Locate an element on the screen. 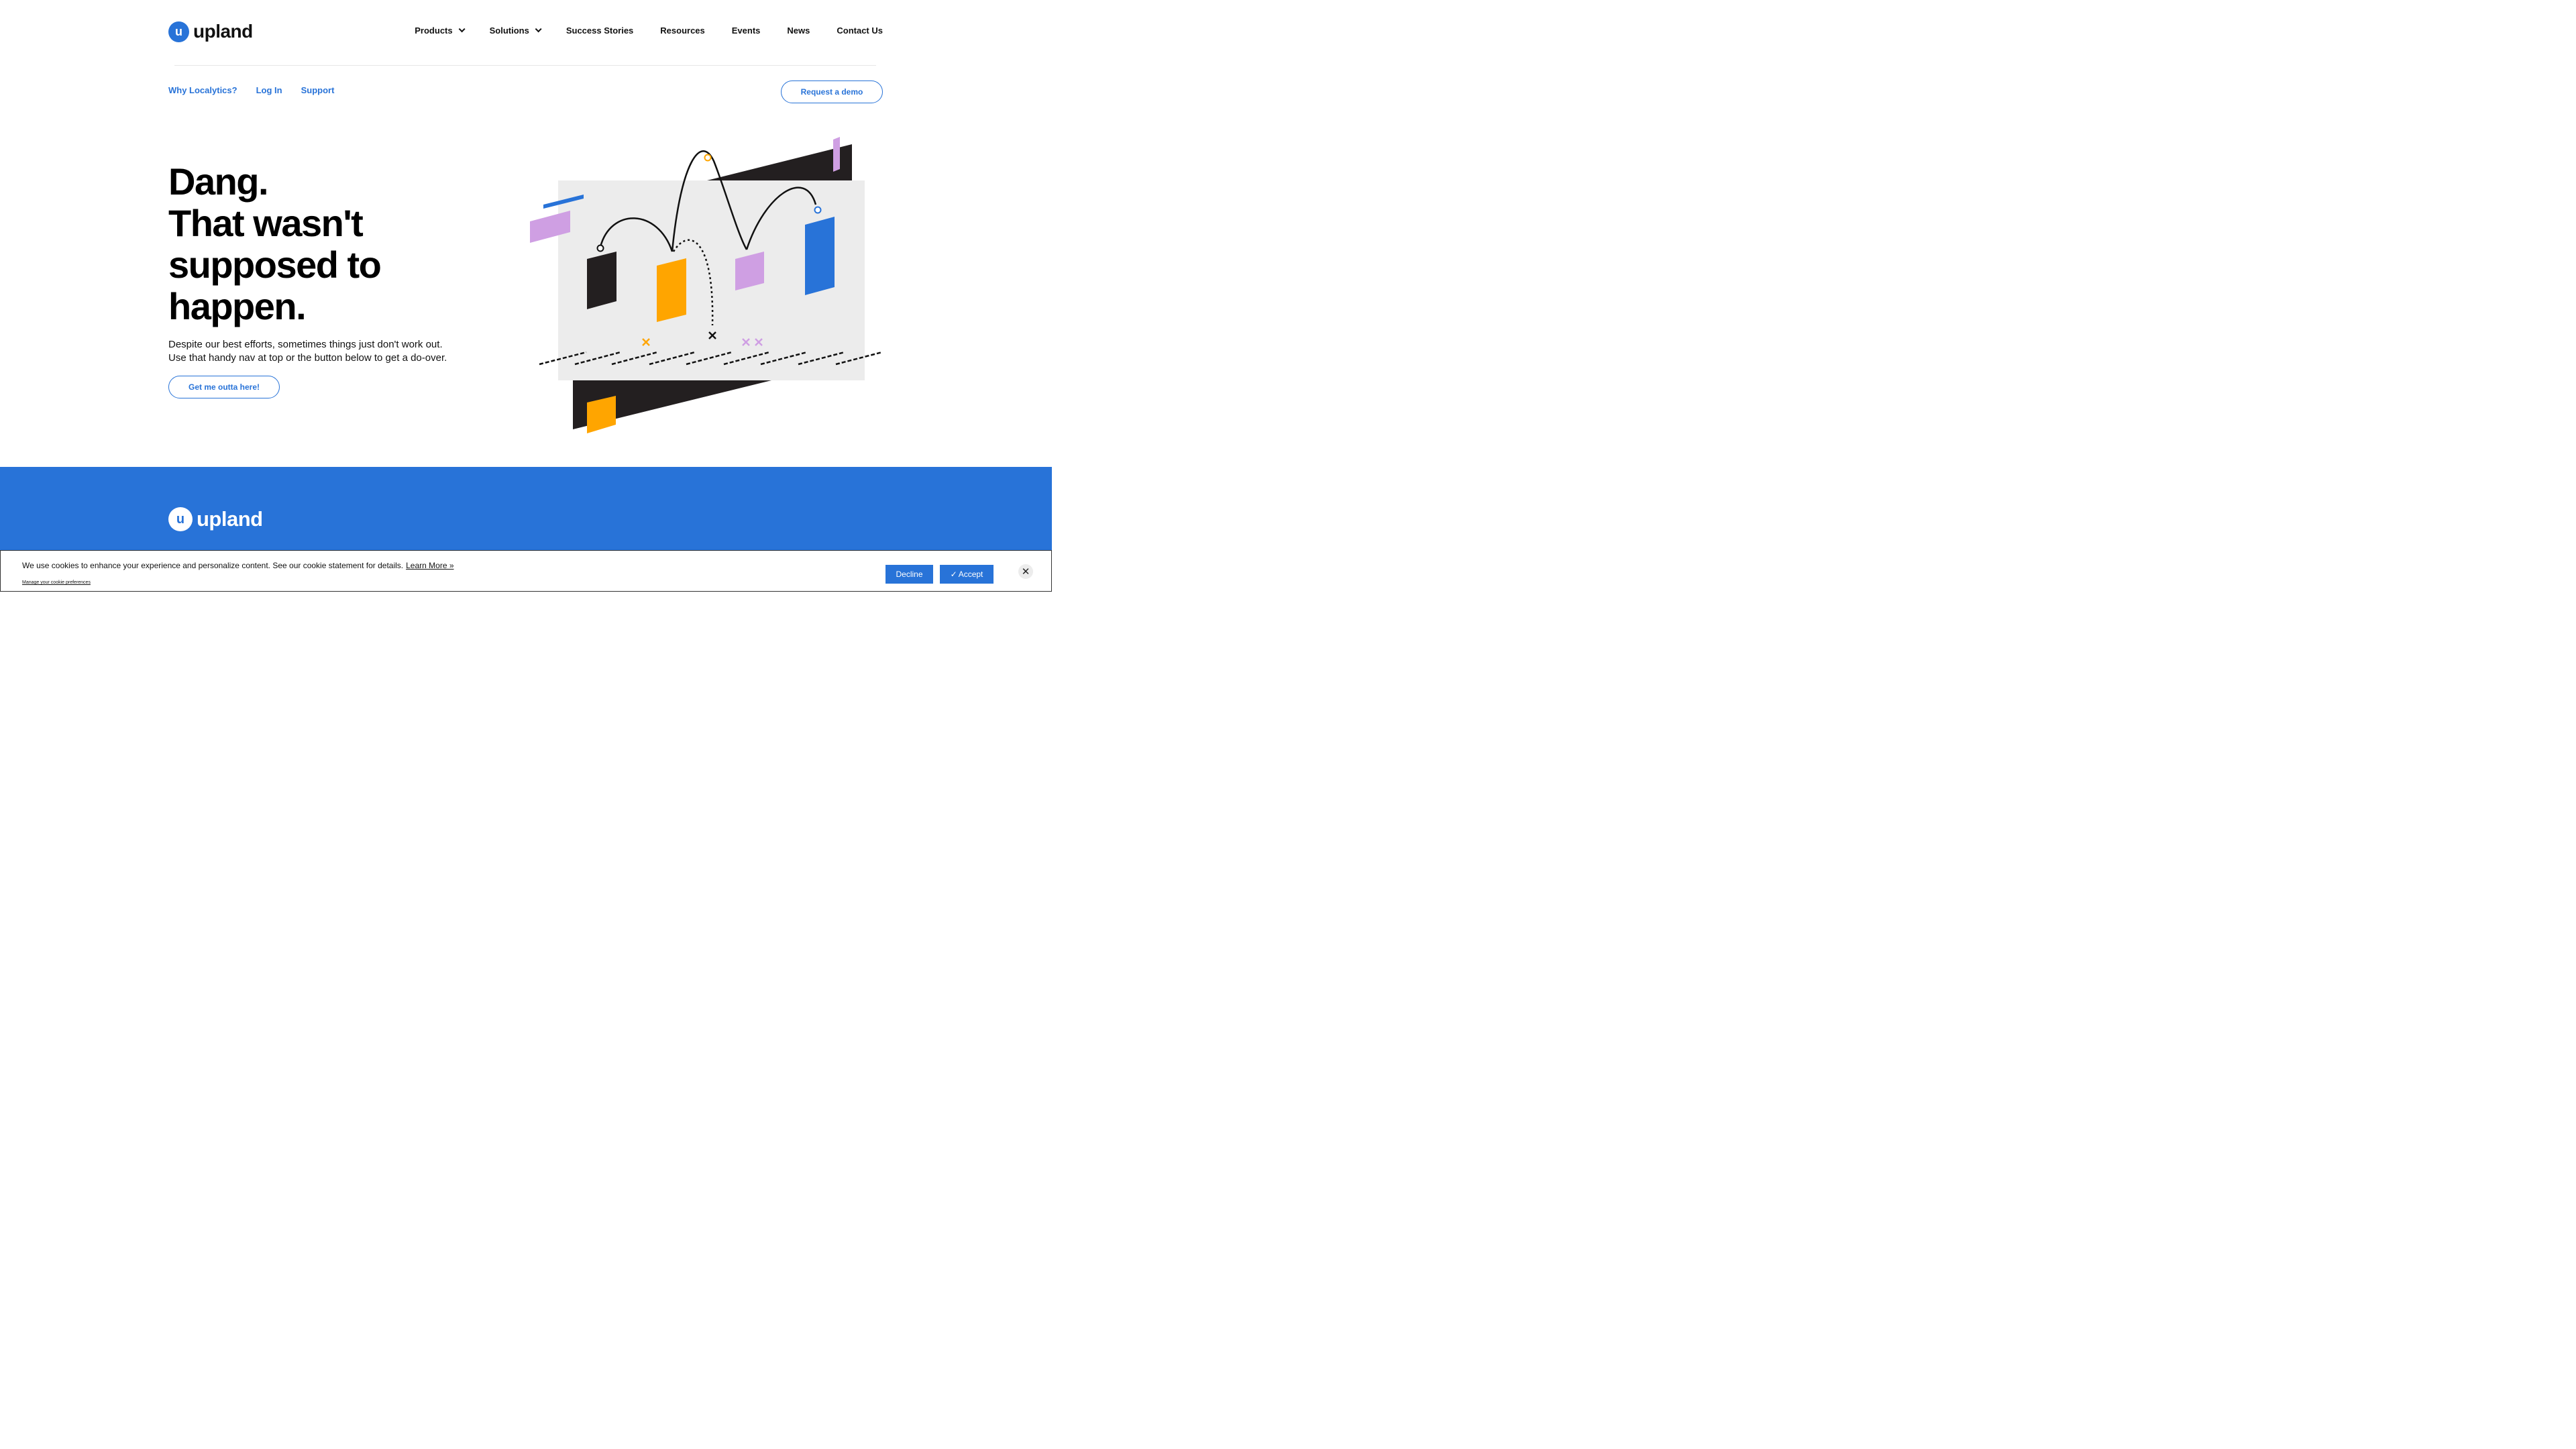 Image resolution: width=2576 pixels, height=1449 pixels. upland-logo: u upland is located at coordinates (210, 31).